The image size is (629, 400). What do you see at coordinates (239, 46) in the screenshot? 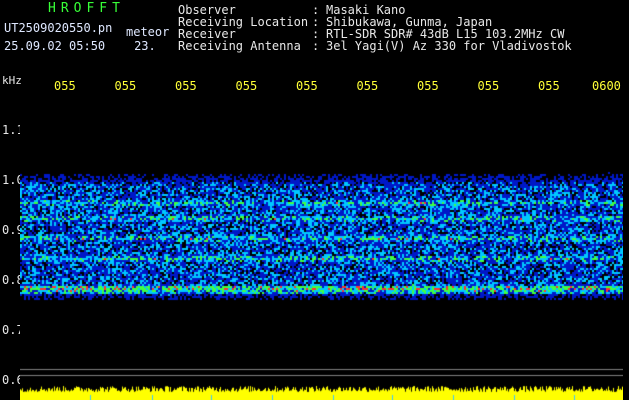
I see `station-key: Receiving Antenna` at bounding box center [239, 46].